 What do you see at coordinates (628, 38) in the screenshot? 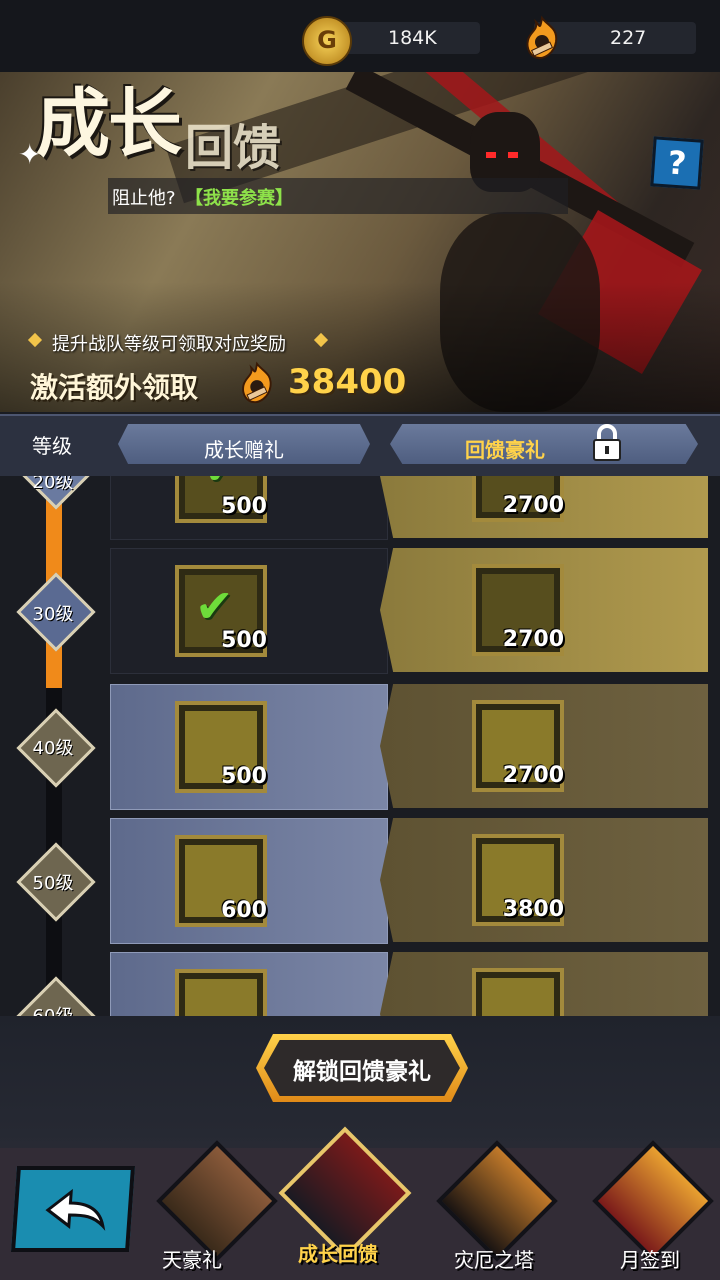
I see `flame-value: 227` at bounding box center [628, 38].